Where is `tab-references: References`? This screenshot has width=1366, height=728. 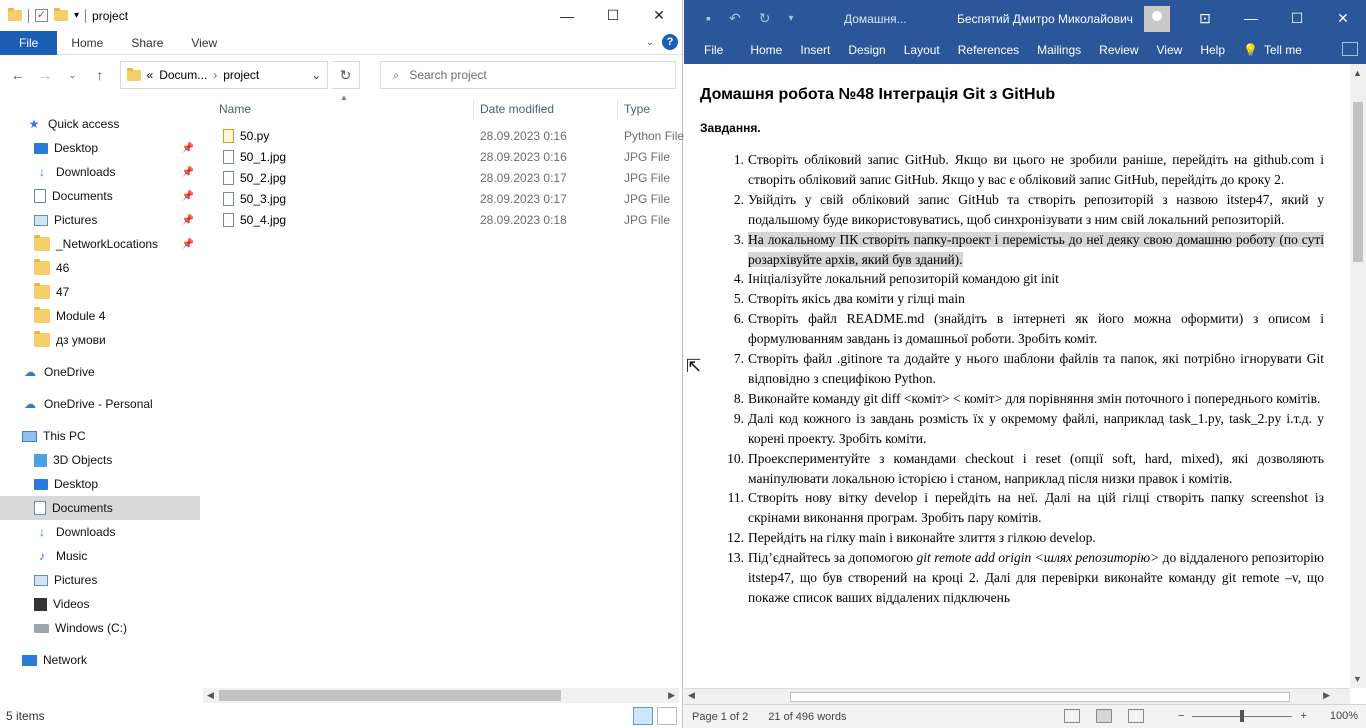
tab-references: References is located at coordinates (988, 50).